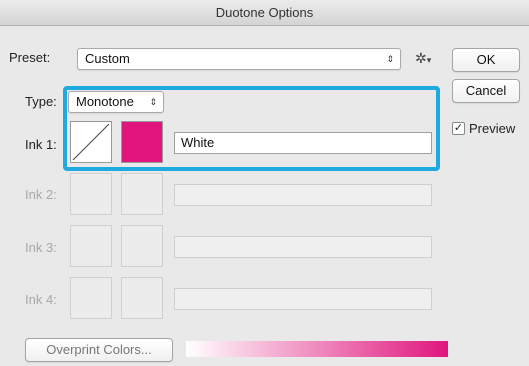 This screenshot has width=529, height=366. I want to click on type-label: Type:, so click(41, 101).